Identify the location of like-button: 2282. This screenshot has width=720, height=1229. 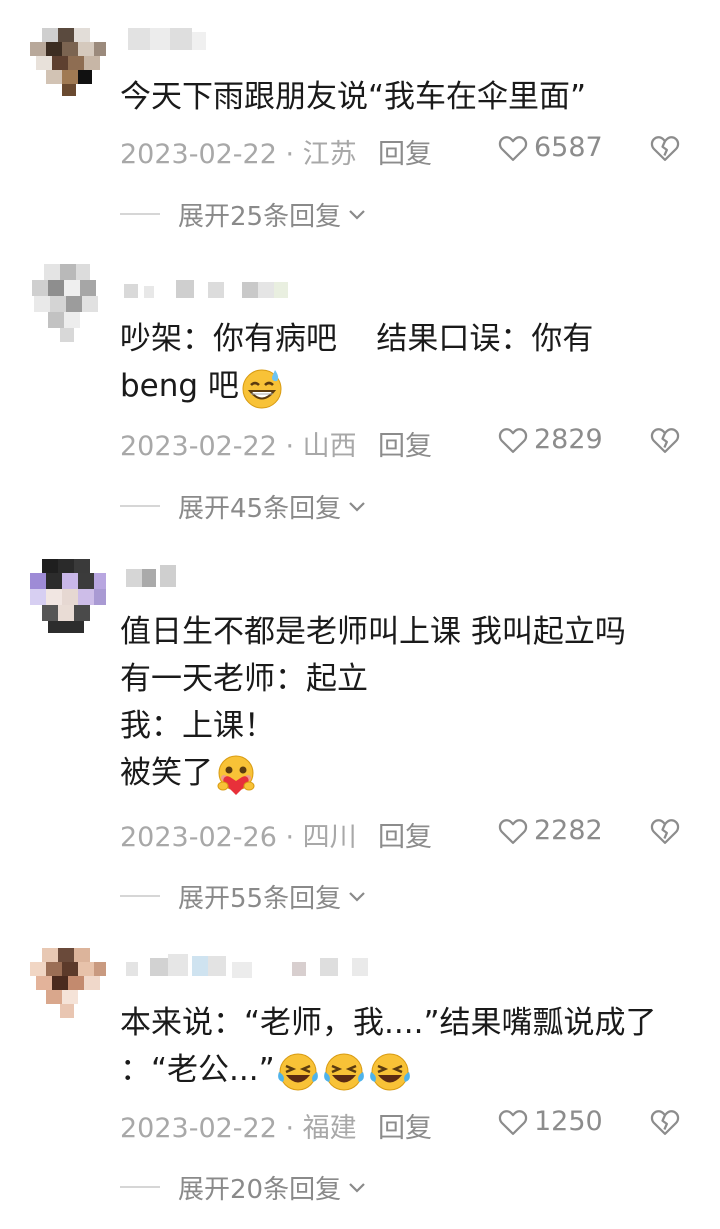
(550, 830).